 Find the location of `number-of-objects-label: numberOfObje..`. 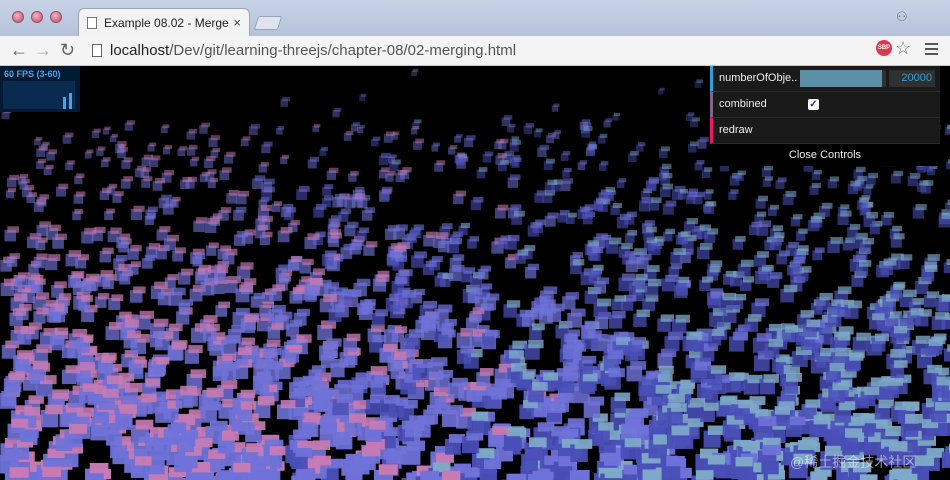

number-of-objects-label: numberOfObje.. is located at coordinates (758, 78).